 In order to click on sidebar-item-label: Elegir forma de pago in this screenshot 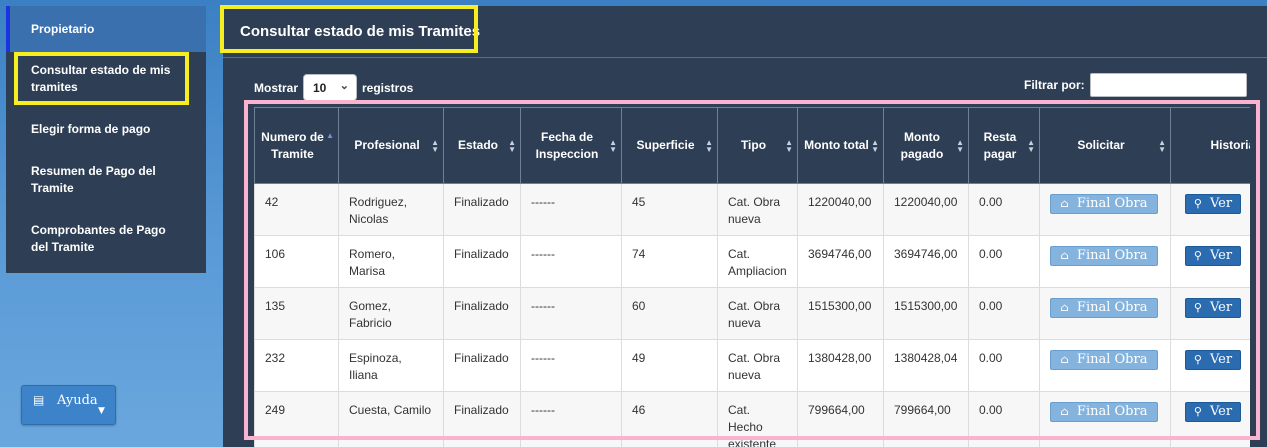, I will do `click(91, 129)`.